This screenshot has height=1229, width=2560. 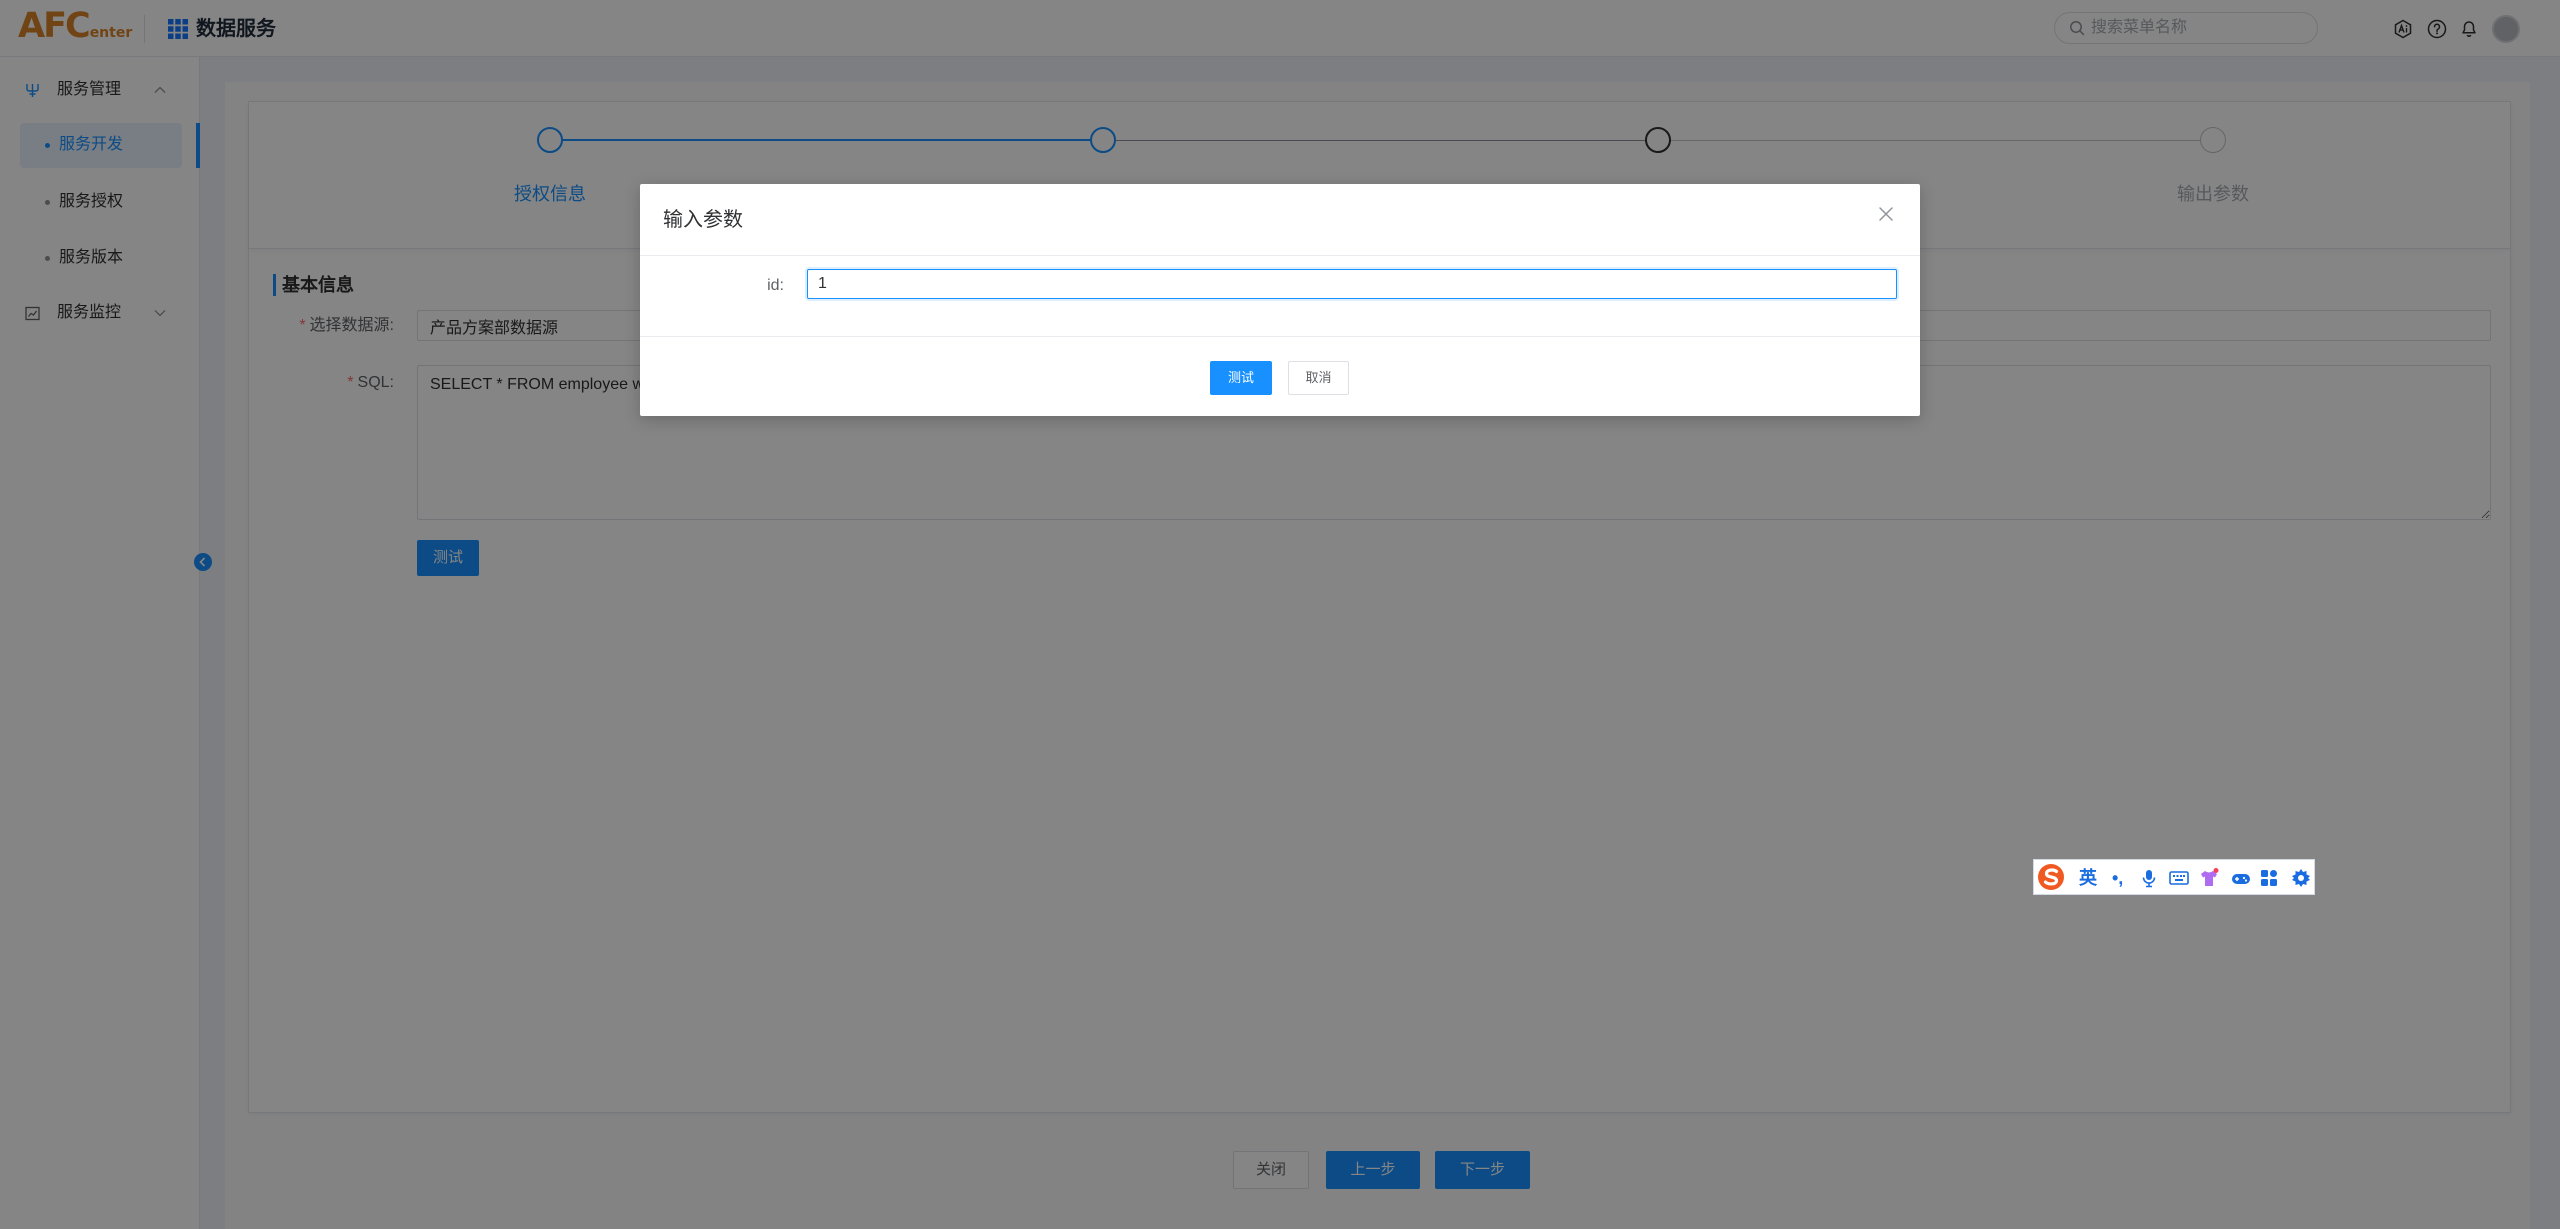 I want to click on dialog-cancel-button: 取消, so click(x=1318, y=378).